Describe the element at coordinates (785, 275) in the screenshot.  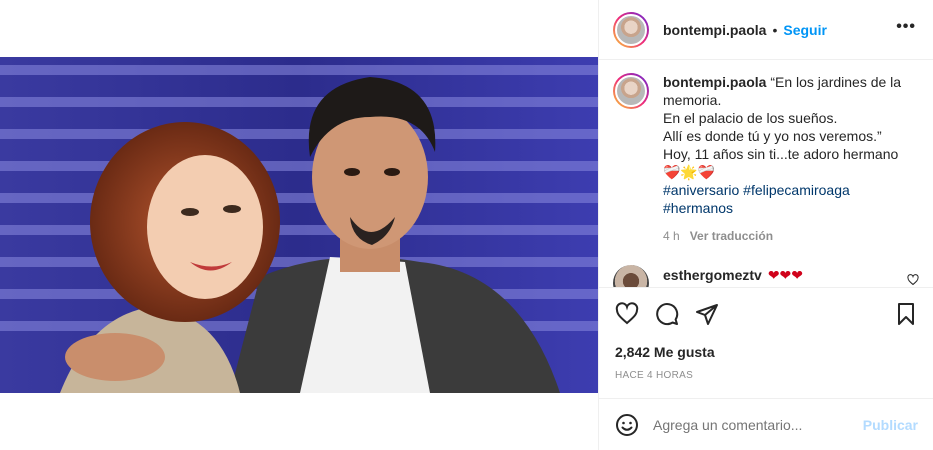
I see `comment-text: ❤❤❤` at that location.